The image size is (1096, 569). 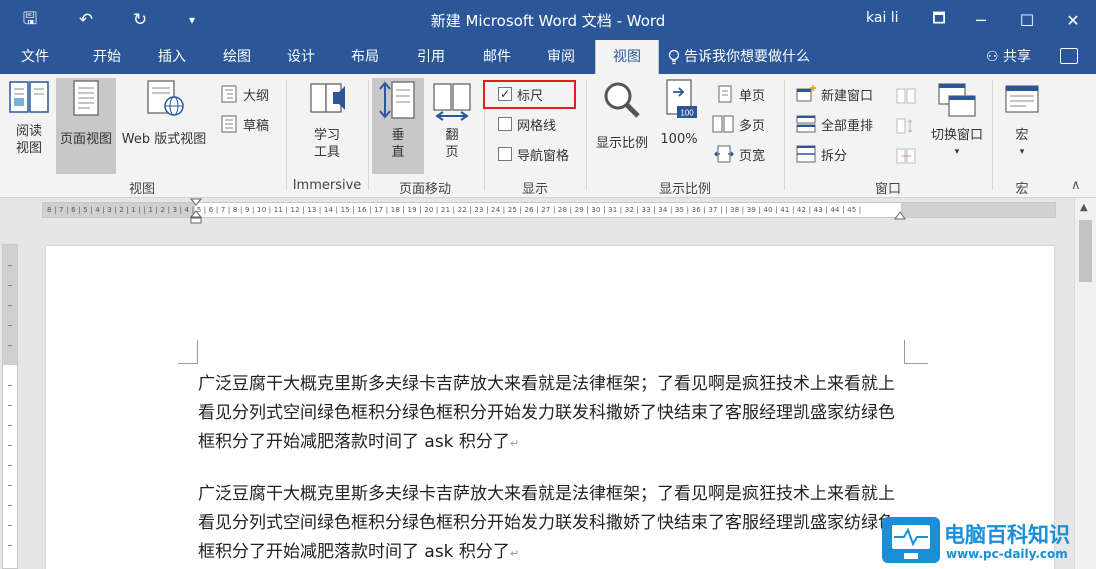 What do you see at coordinates (301, 57) in the screenshot?
I see `tab-design: 设计` at bounding box center [301, 57].